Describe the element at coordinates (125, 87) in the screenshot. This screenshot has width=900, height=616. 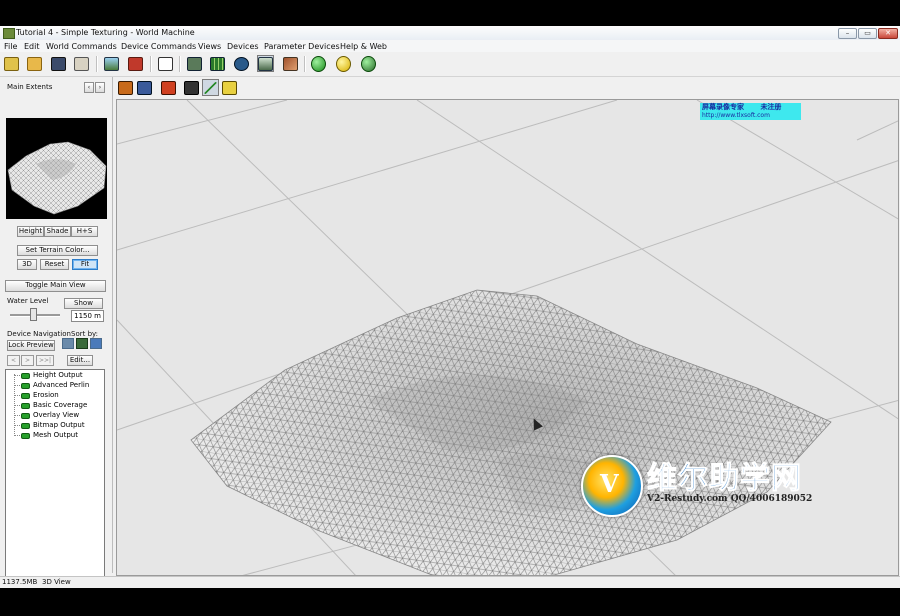
I see `render-icon` at that location.